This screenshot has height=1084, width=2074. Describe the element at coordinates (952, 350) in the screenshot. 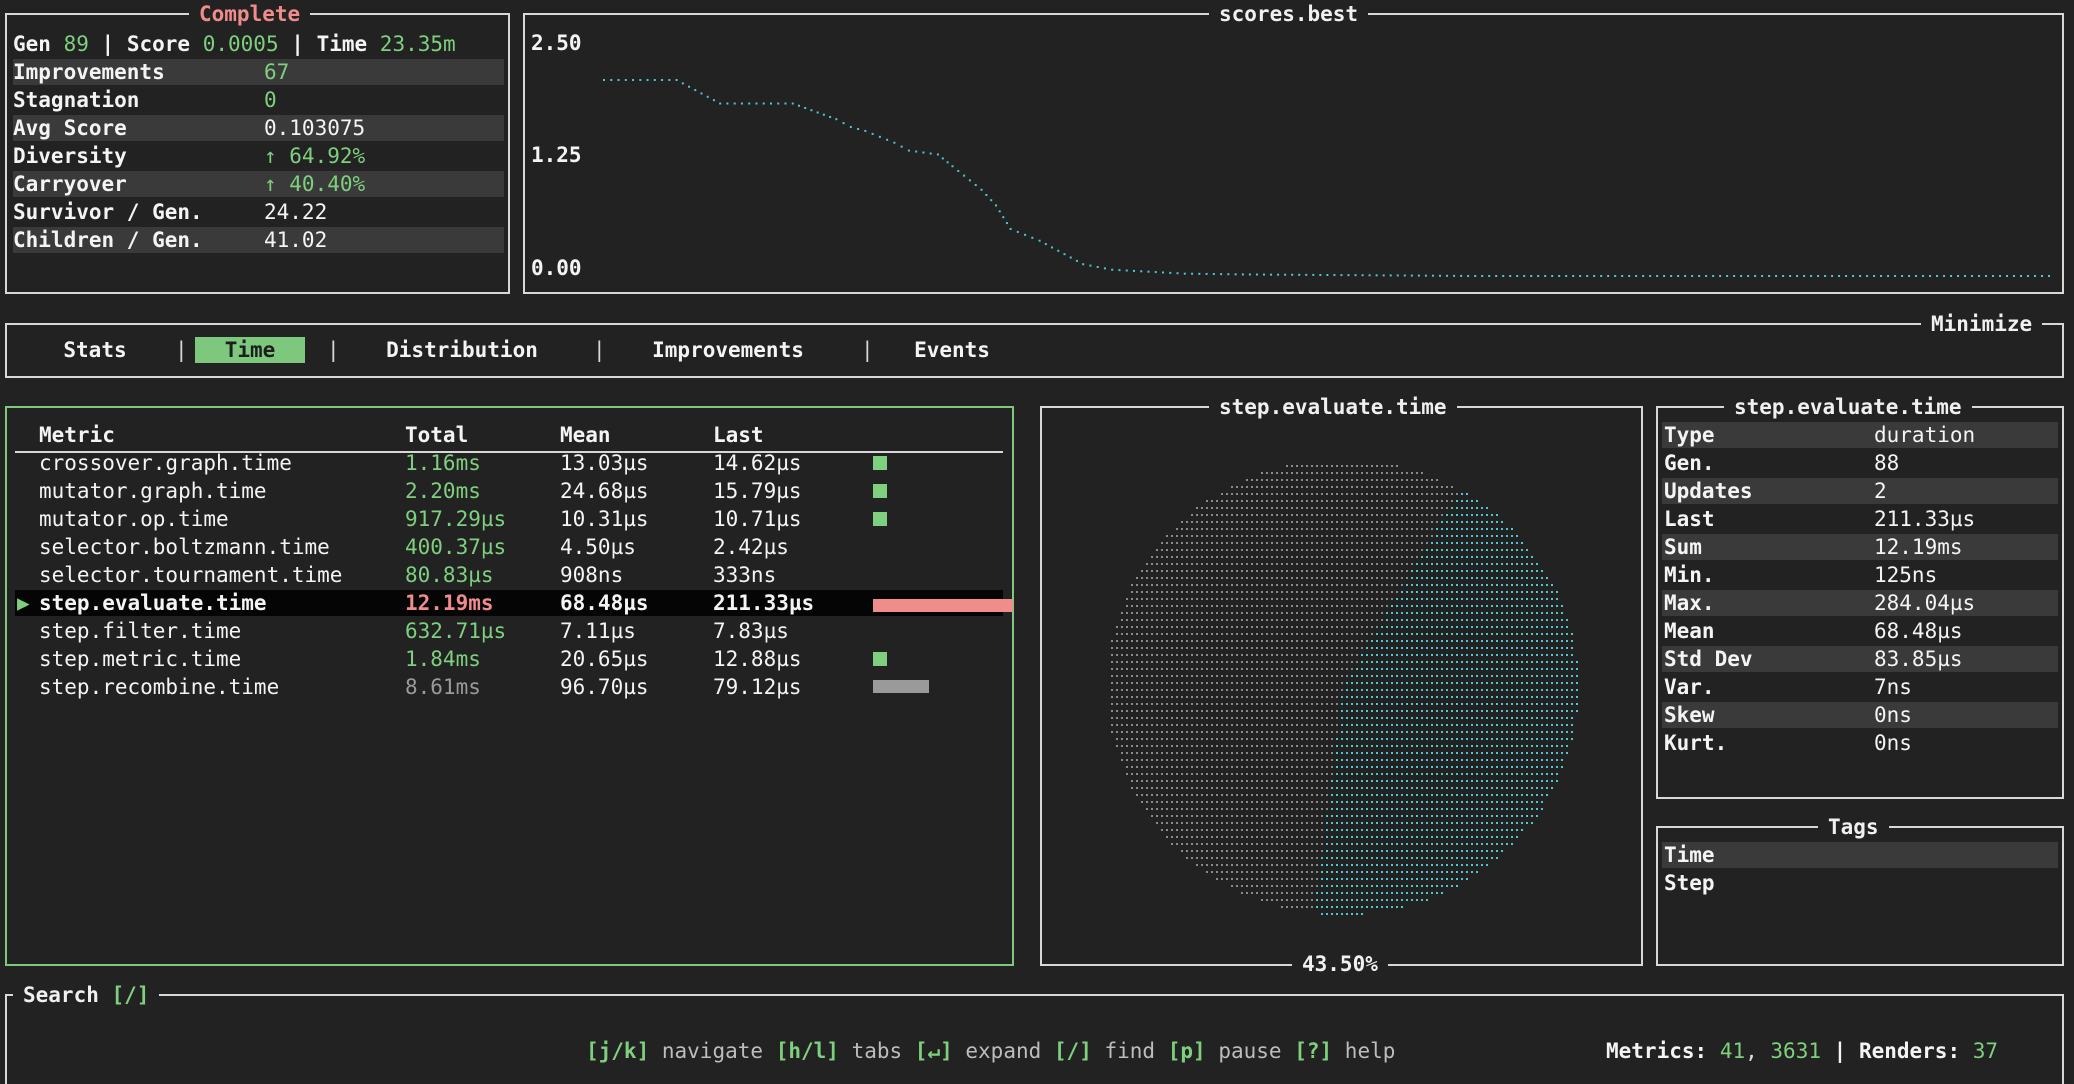

I see `tab-events: Events` at that location.